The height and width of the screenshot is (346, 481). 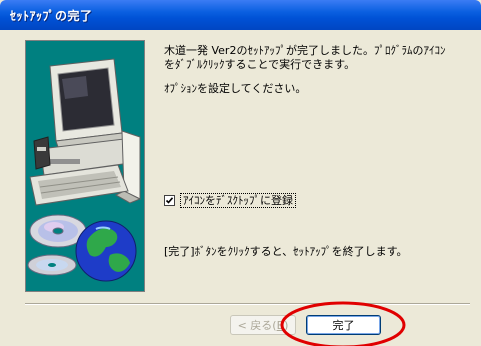 I want to click on desktop-icon-checkbox, so click(x=169, y=200).